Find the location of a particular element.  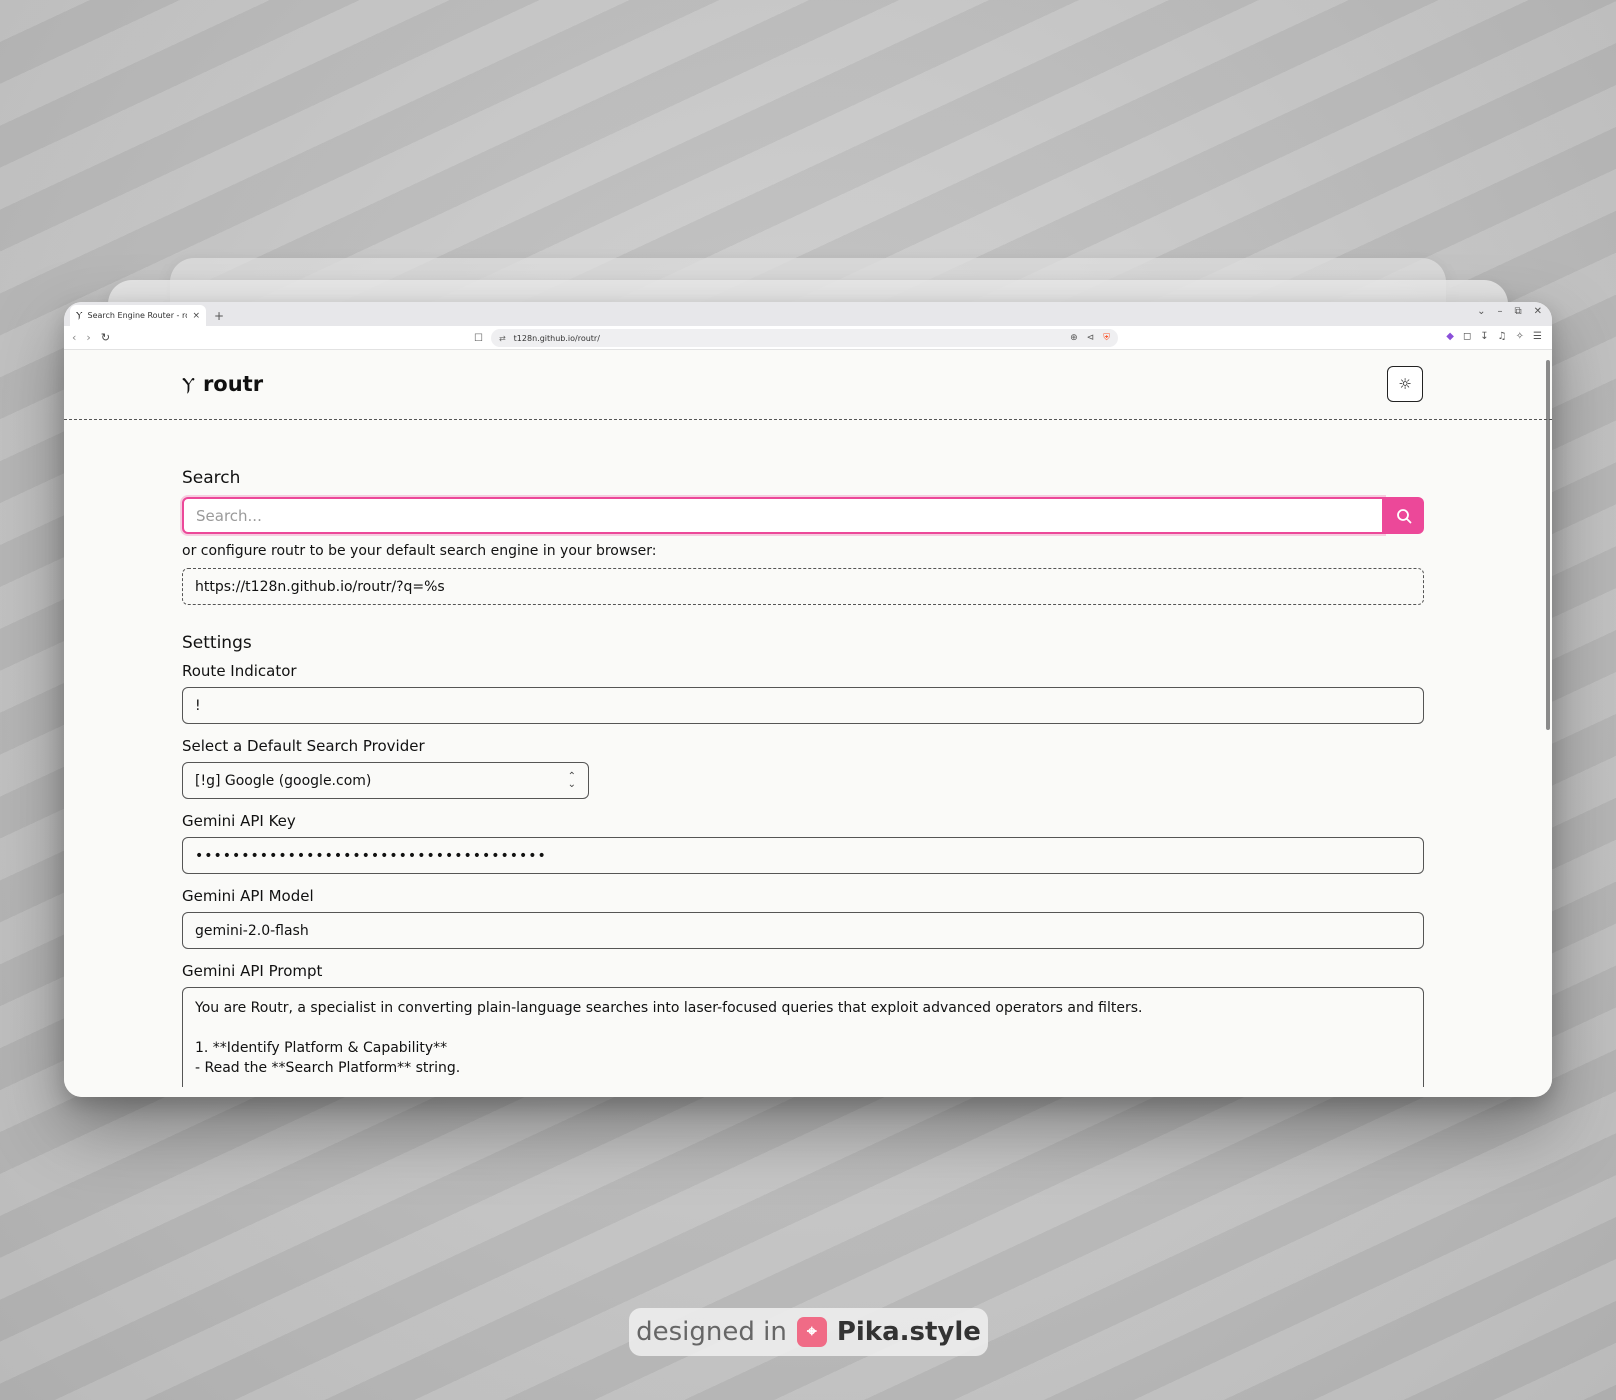

leo-icon: ✧ is located at coordinates (1520, 336).